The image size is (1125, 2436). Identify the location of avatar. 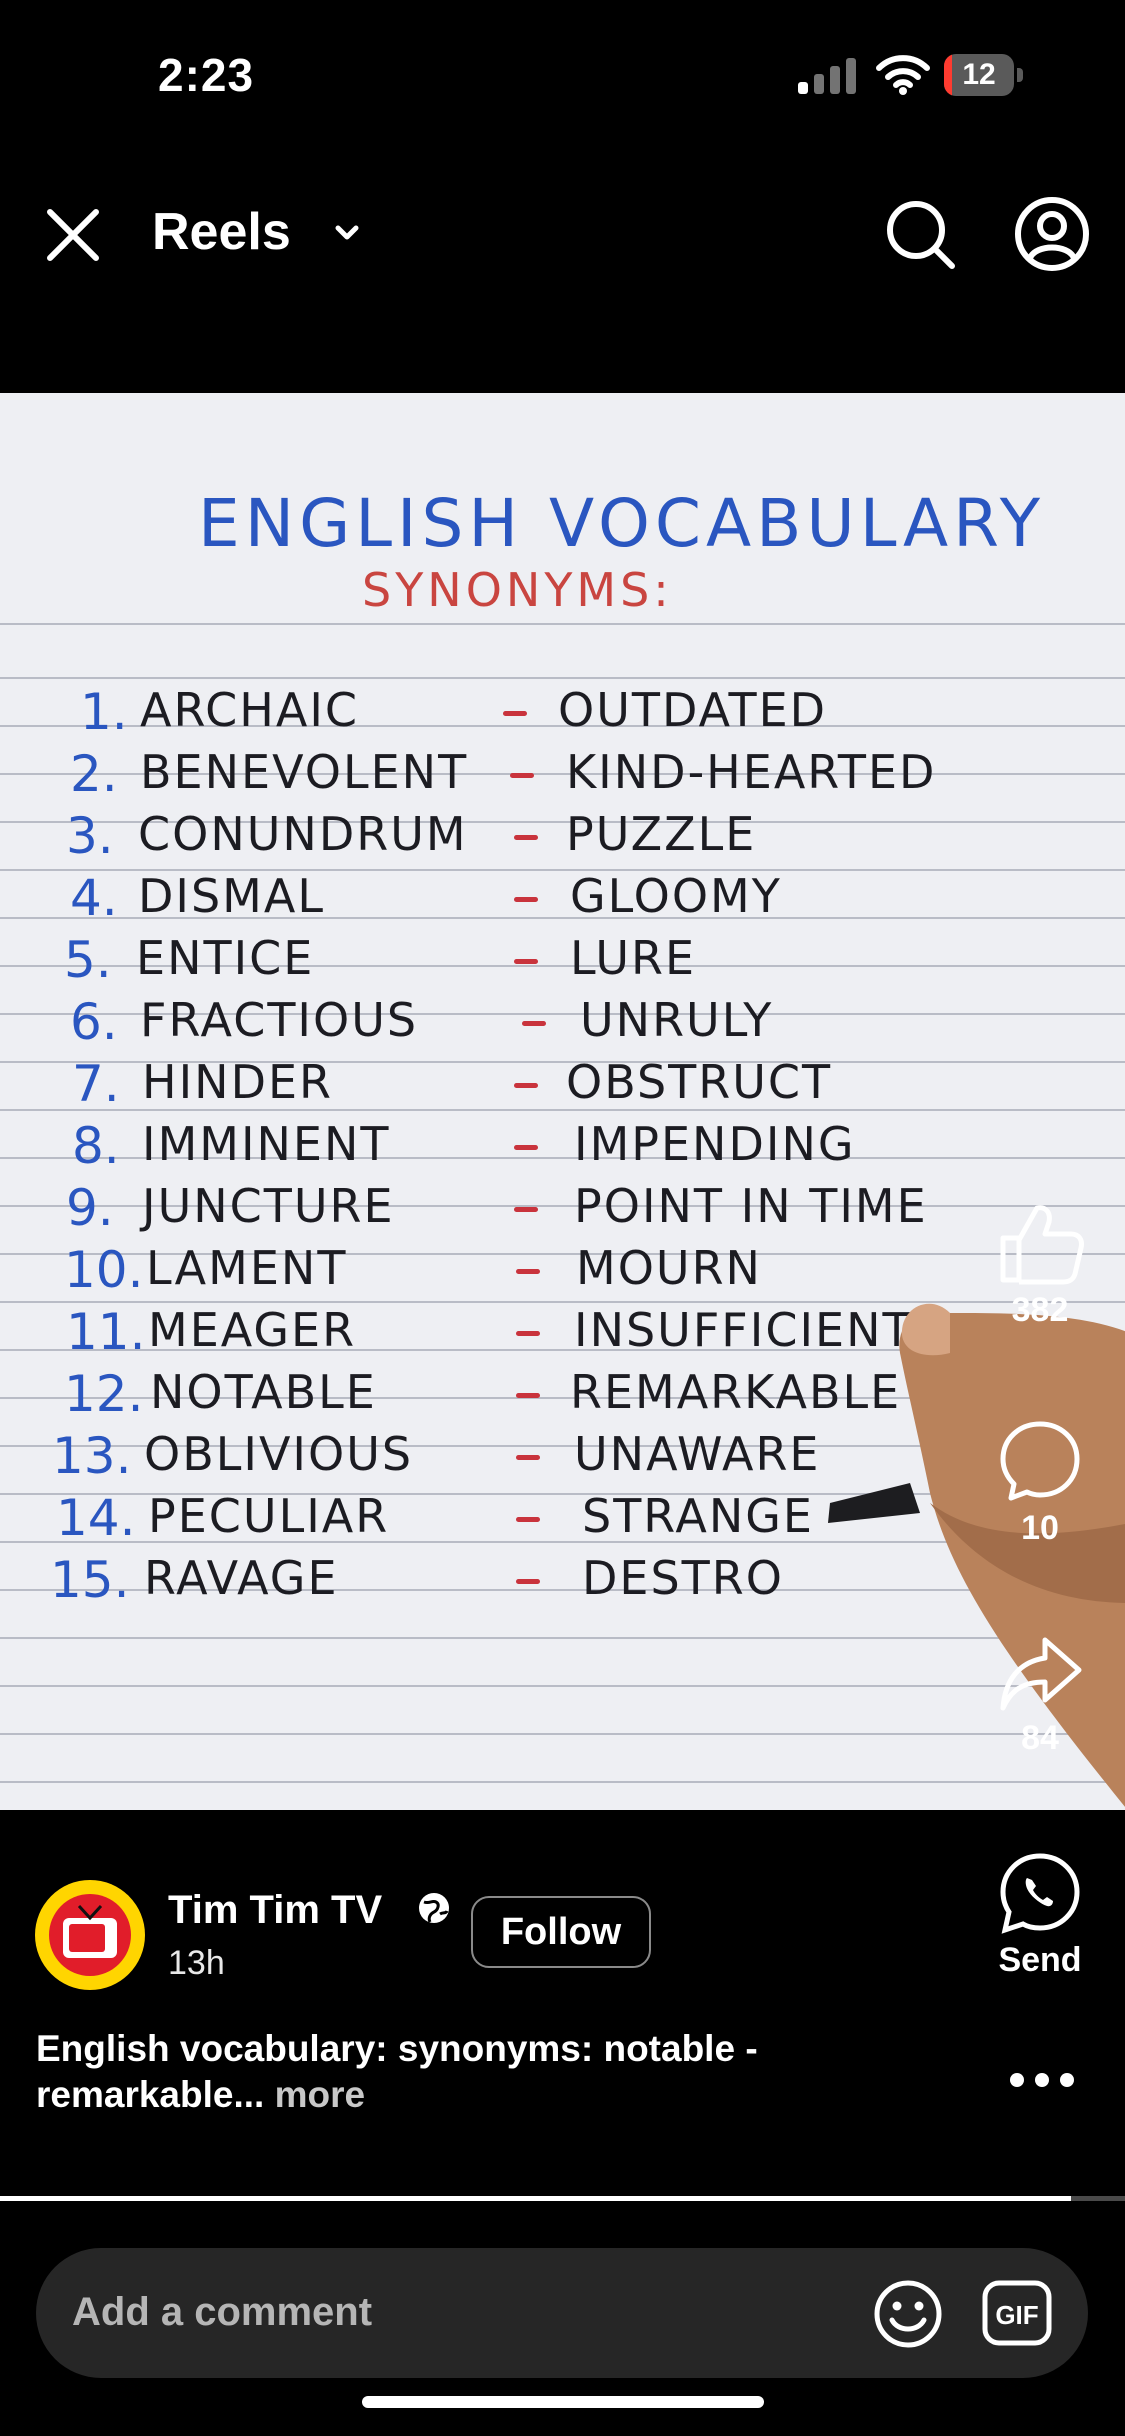
(90, 1935).